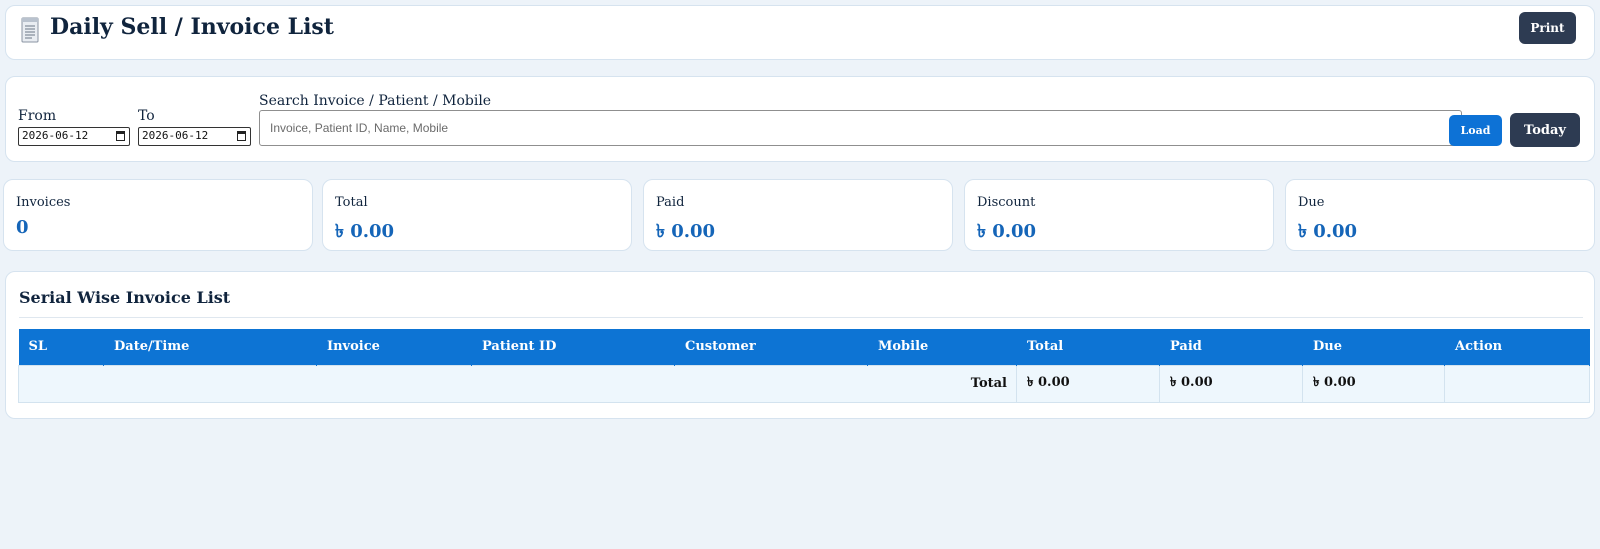  I want to click on divider, so click(801, 317).